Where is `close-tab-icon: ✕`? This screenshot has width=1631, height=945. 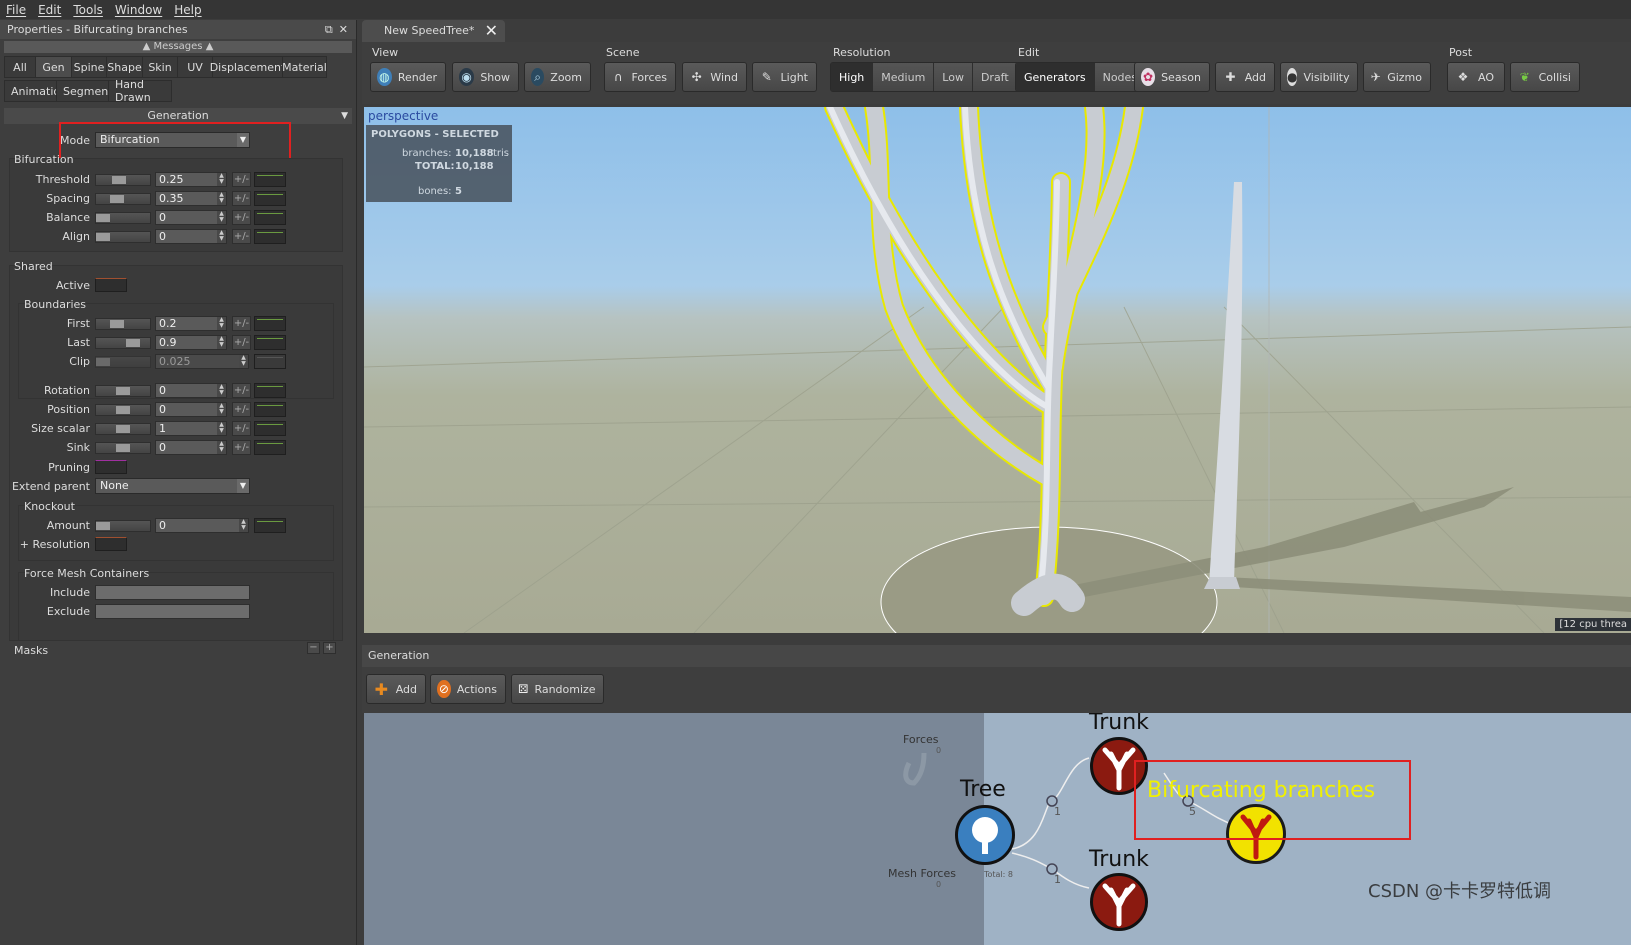 close-tab-icon: ✕ is located at coordinates (491, 31).